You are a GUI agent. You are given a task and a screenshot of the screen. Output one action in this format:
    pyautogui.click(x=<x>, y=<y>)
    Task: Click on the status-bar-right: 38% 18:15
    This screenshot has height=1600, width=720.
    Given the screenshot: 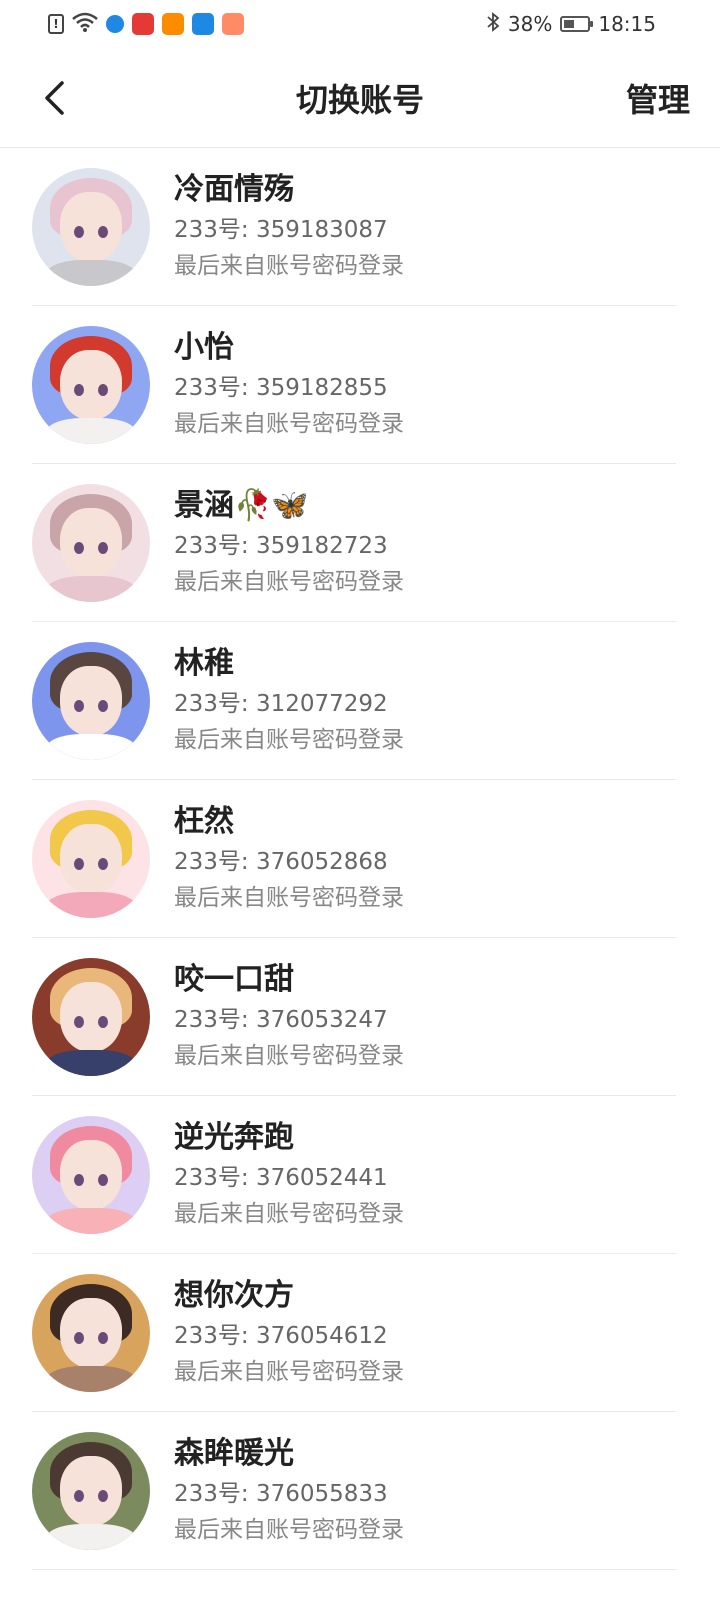 What is the action you would take?
    pyautogui.click(x=571, y=24)
    